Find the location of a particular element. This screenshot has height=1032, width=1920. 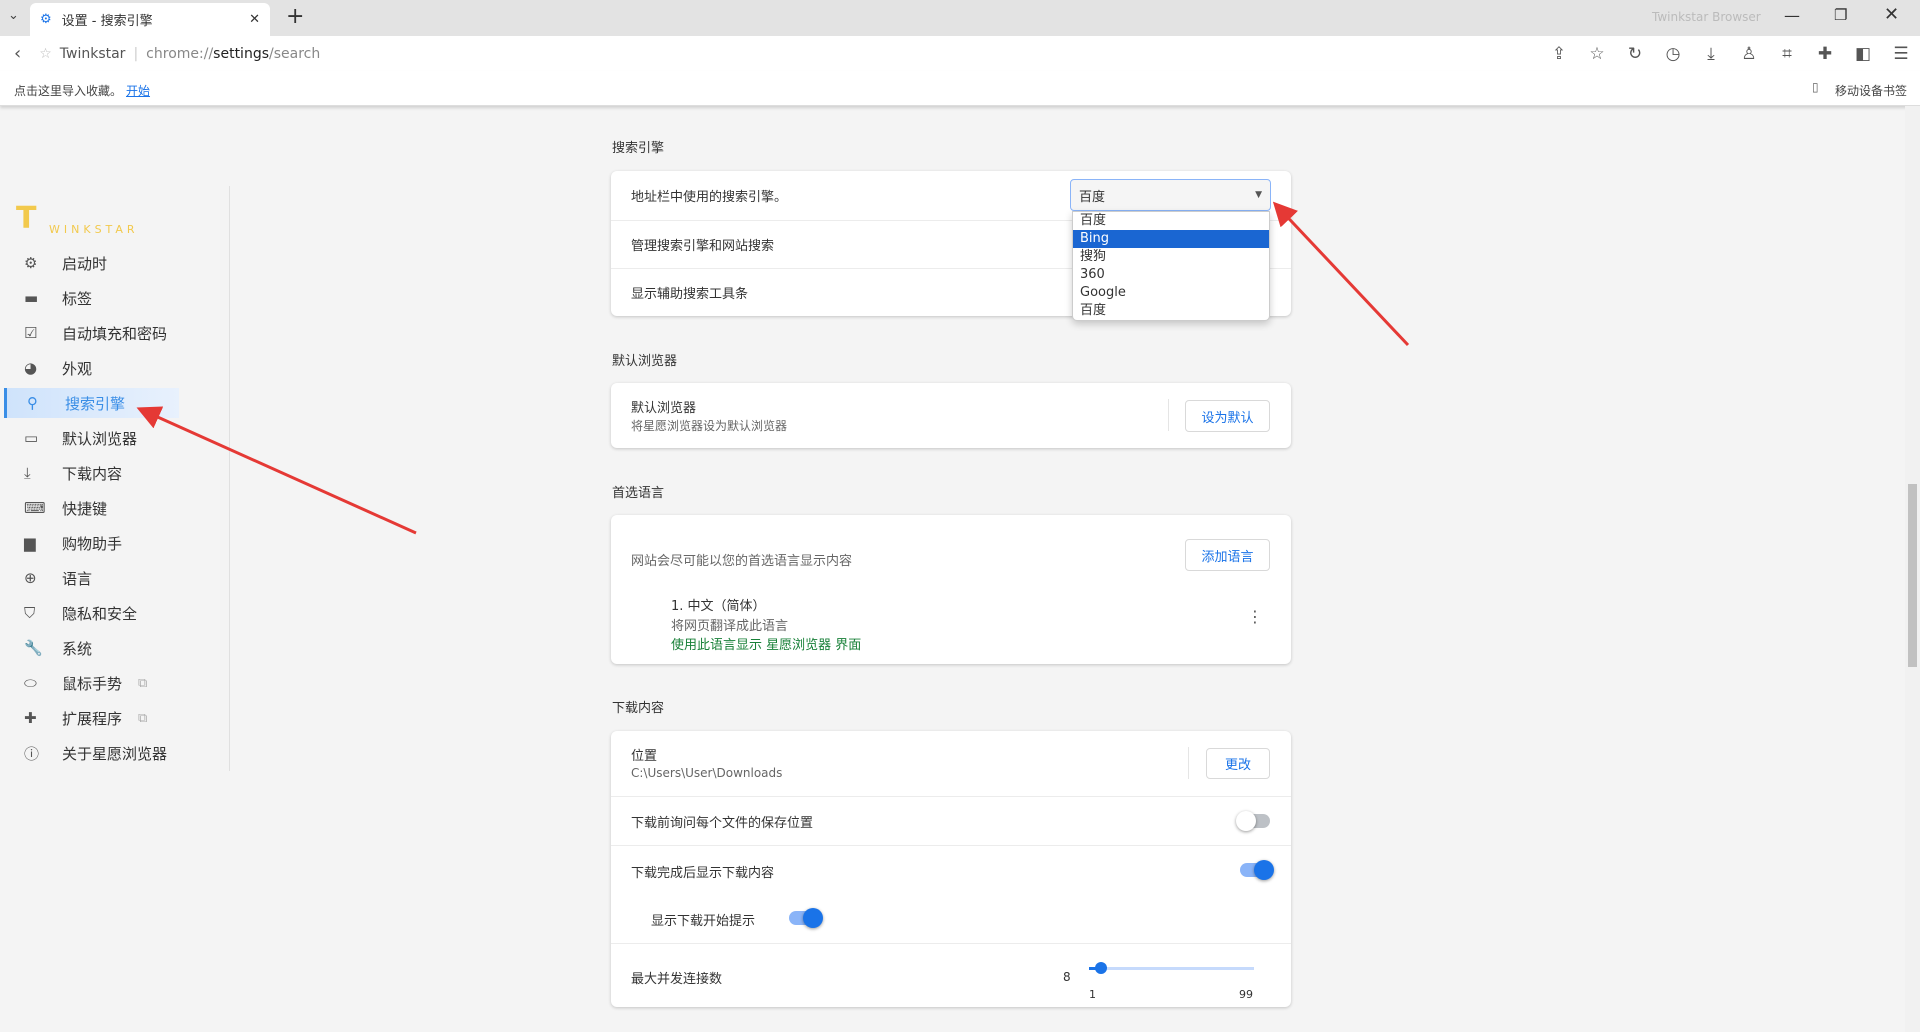

change-location-button: 更改 is located at coordinates (1238, 763).